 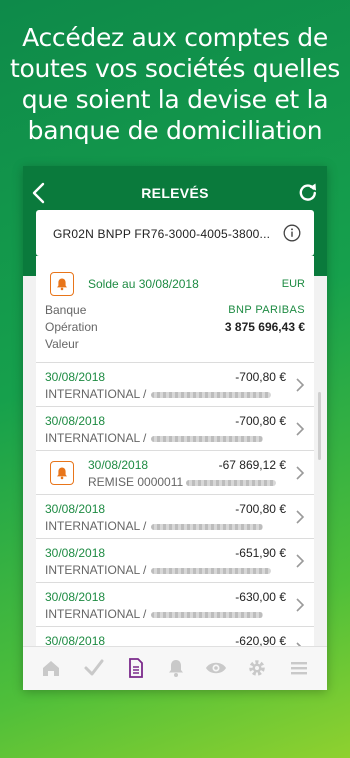 I want to click on home-icon, so click(x=51, y=668).